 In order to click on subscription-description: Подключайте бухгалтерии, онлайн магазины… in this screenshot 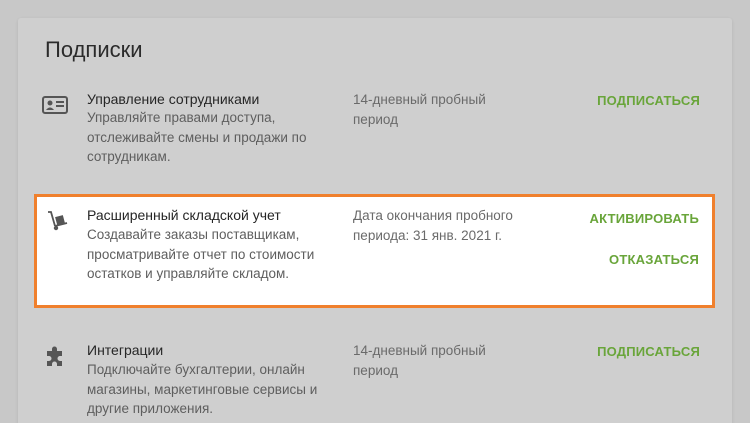, I will do `click(202, 389)`.